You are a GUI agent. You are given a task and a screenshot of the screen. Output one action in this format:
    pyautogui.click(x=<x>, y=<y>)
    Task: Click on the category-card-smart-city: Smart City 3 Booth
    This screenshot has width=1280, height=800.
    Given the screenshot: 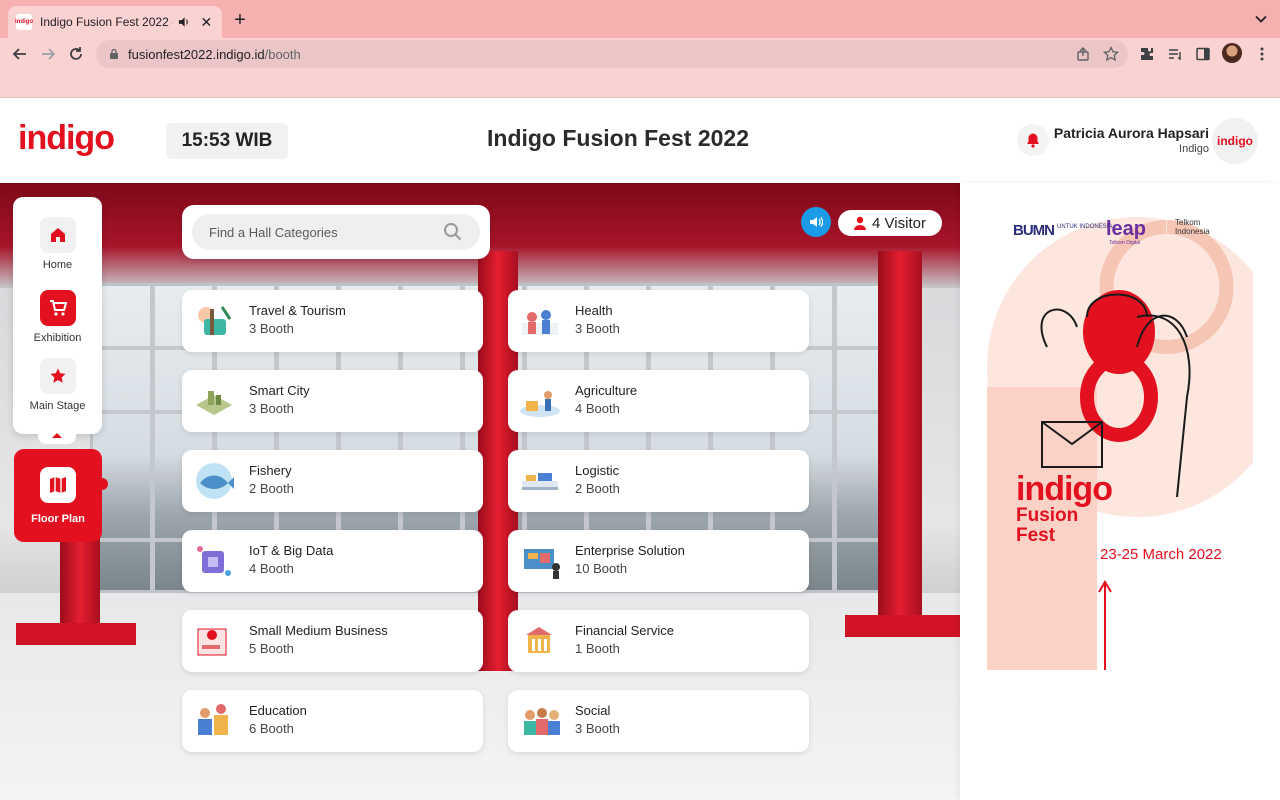 What is the action you would take?
    pyautogui.click(x=332, y=401)
    